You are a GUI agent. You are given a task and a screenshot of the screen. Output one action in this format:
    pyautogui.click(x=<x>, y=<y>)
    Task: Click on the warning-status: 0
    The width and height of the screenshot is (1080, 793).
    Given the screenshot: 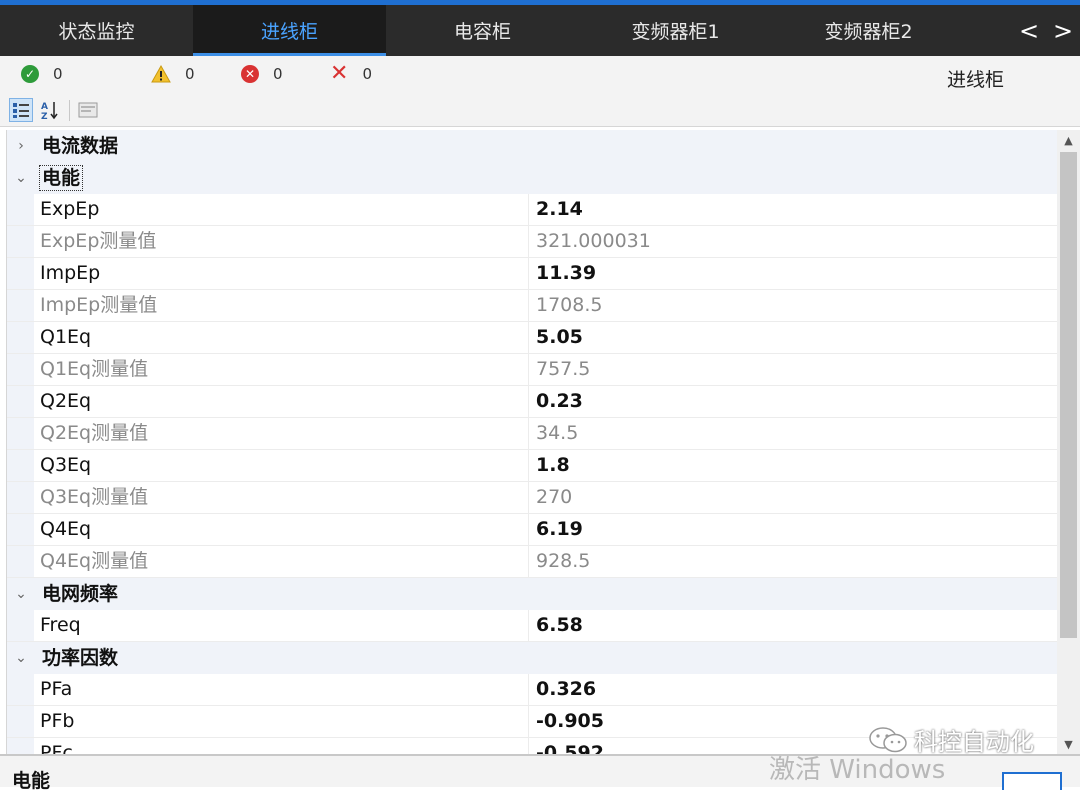 What is the action you would take?
    pyautogui.click(x=173, y=74)
    